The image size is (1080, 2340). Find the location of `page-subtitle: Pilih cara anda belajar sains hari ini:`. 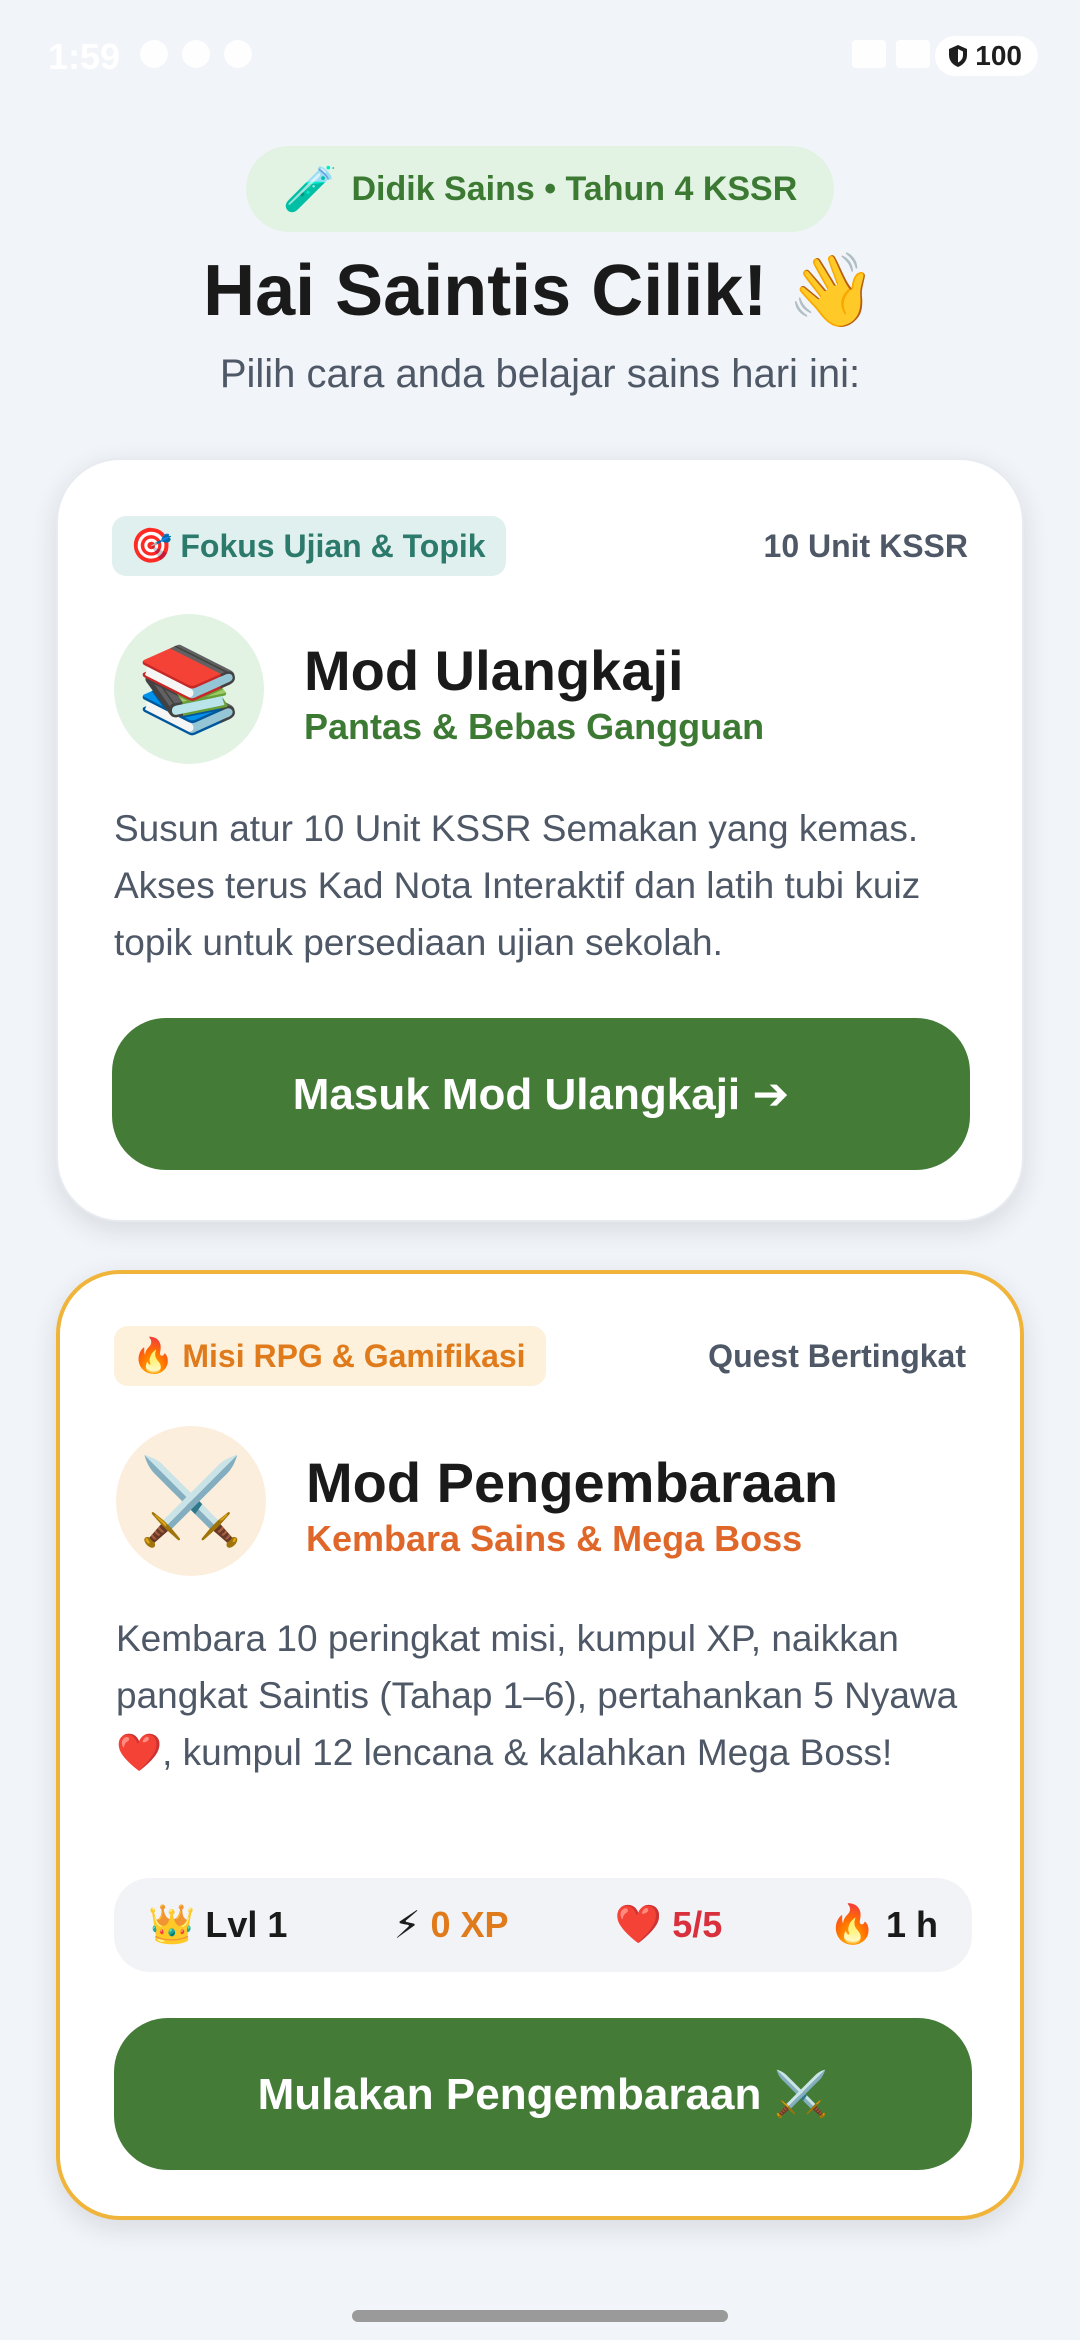

page-subtitle: Pilih cara anda belajar sains hari ini: is located at coordinates (540, 374).